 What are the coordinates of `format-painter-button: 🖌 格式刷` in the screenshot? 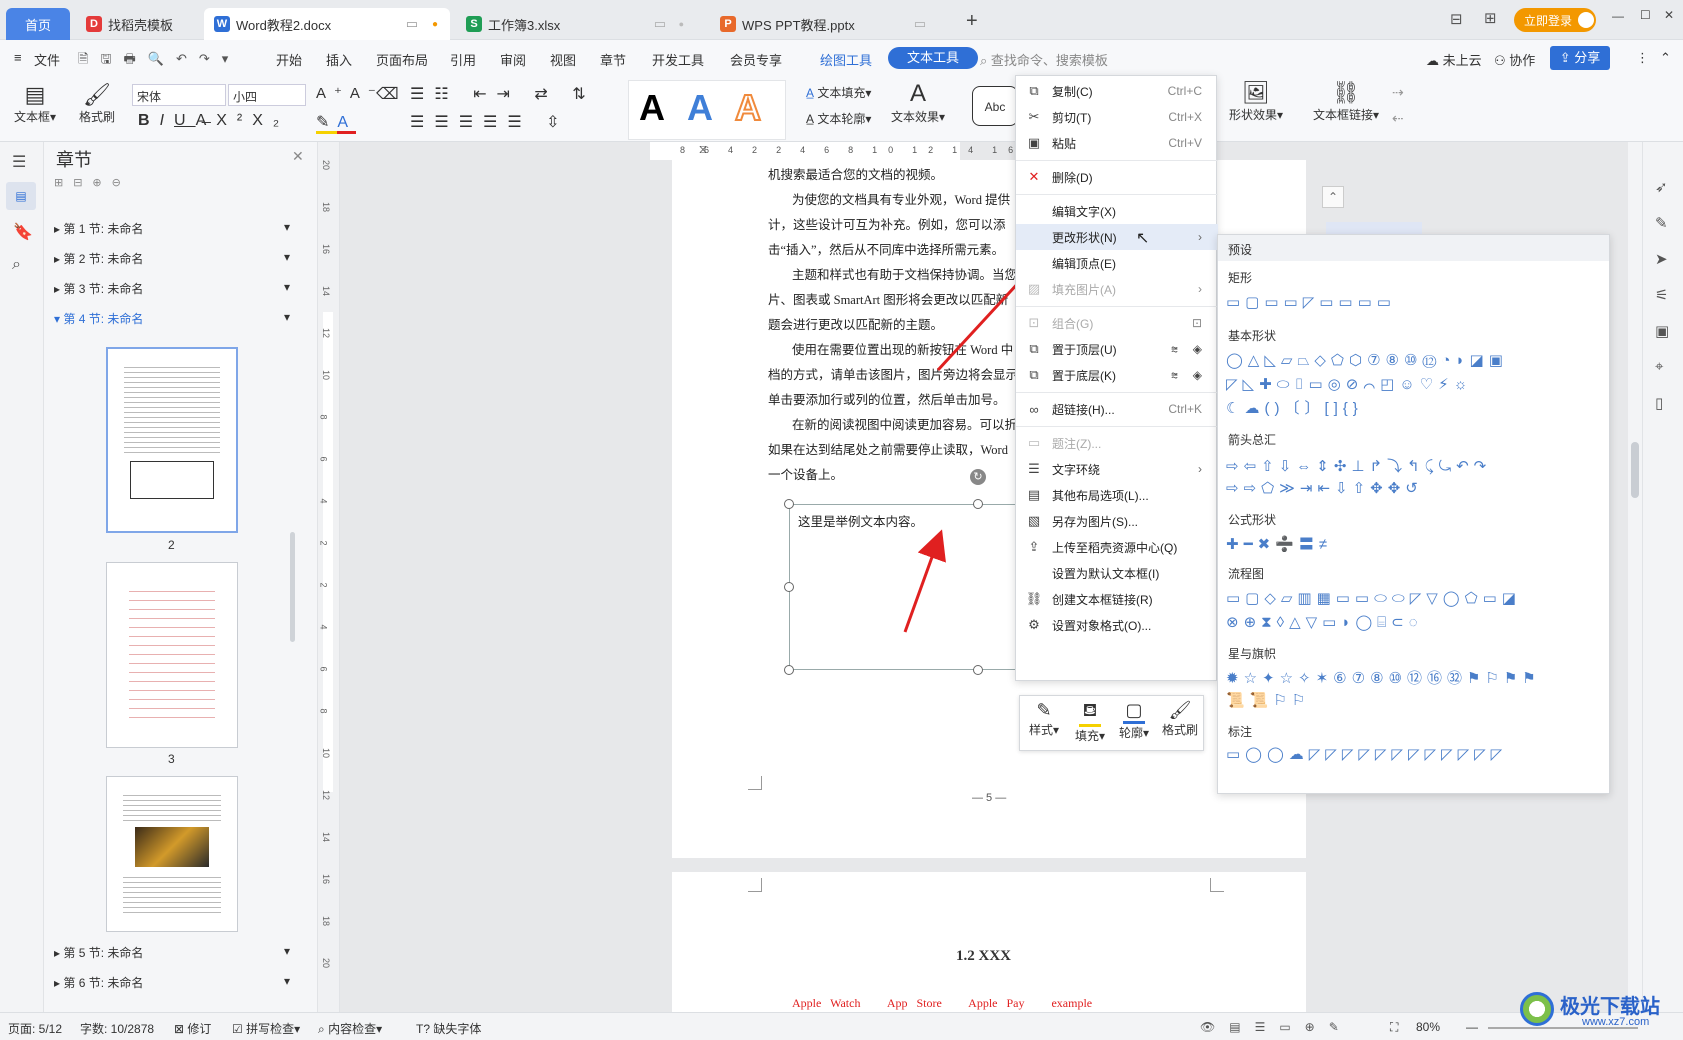 It's located at (97, 103).